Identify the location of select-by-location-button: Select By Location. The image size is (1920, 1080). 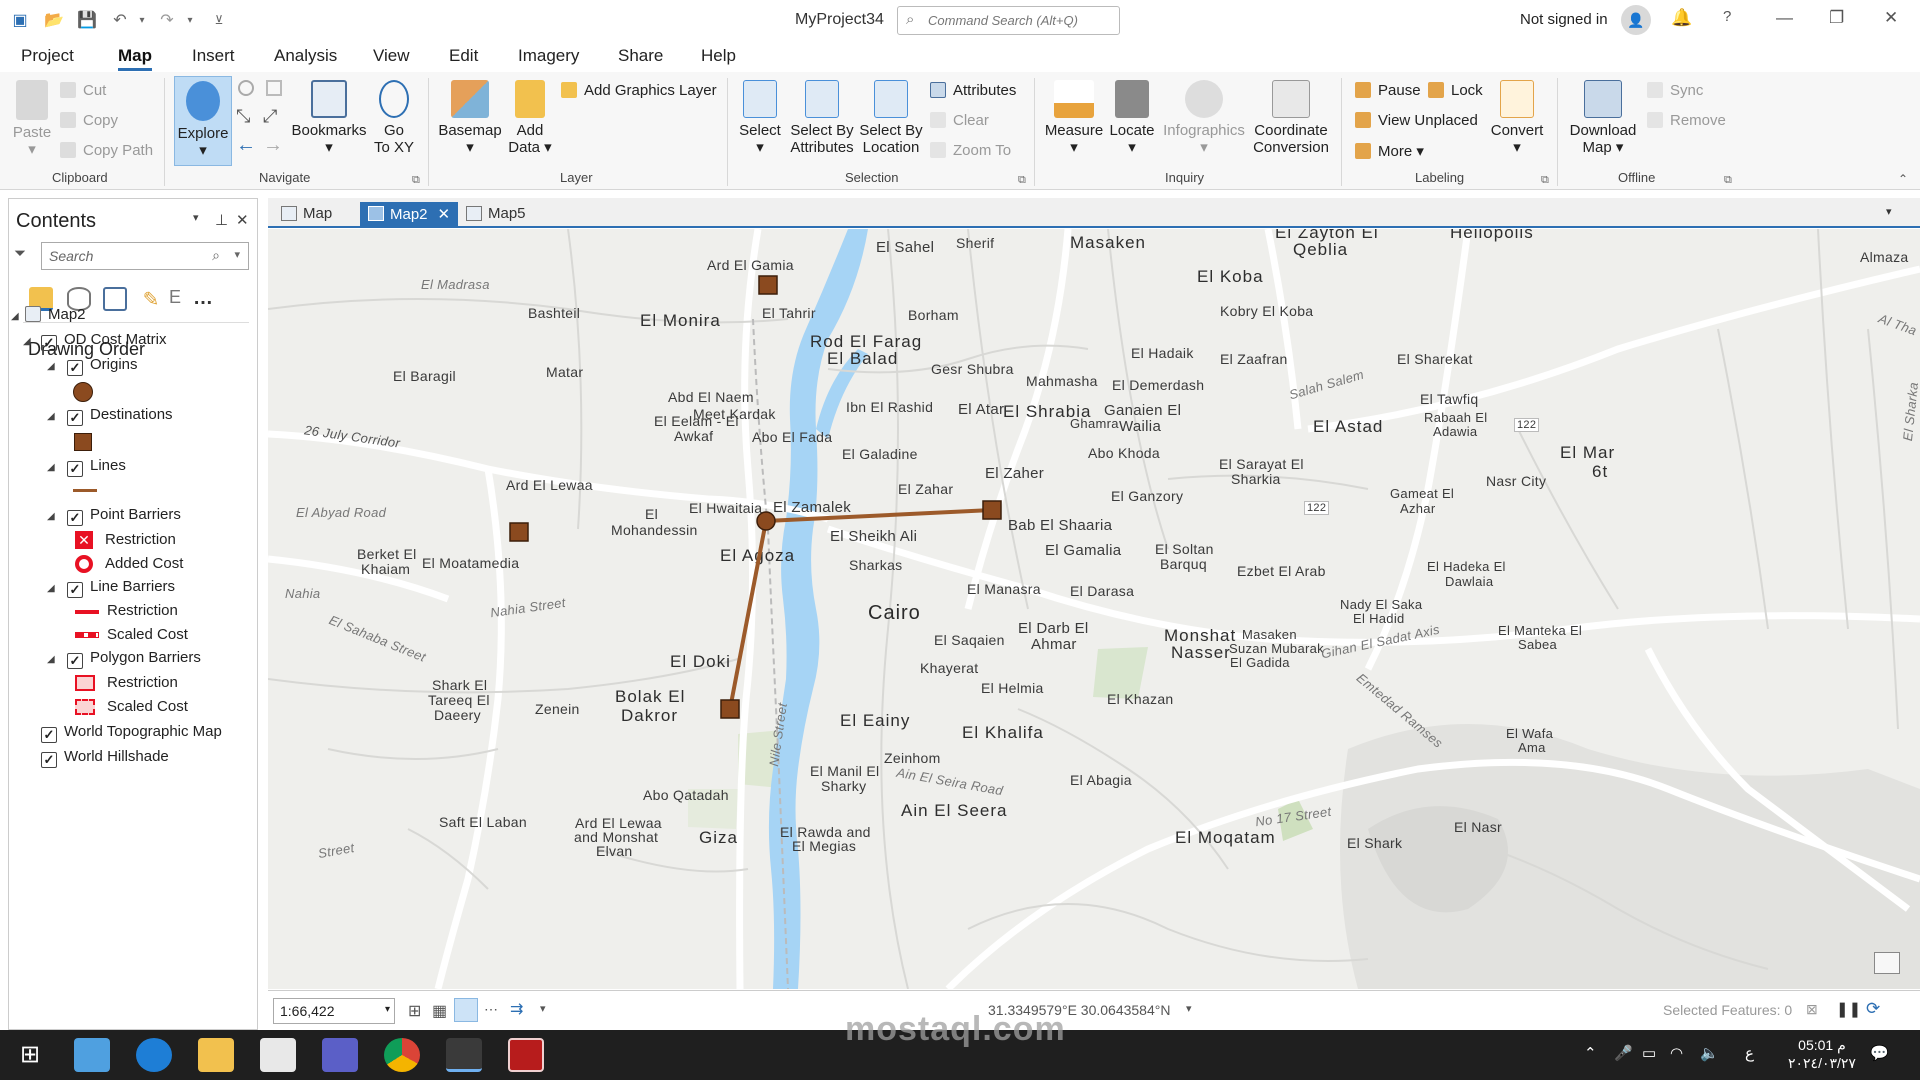
(891, 118).